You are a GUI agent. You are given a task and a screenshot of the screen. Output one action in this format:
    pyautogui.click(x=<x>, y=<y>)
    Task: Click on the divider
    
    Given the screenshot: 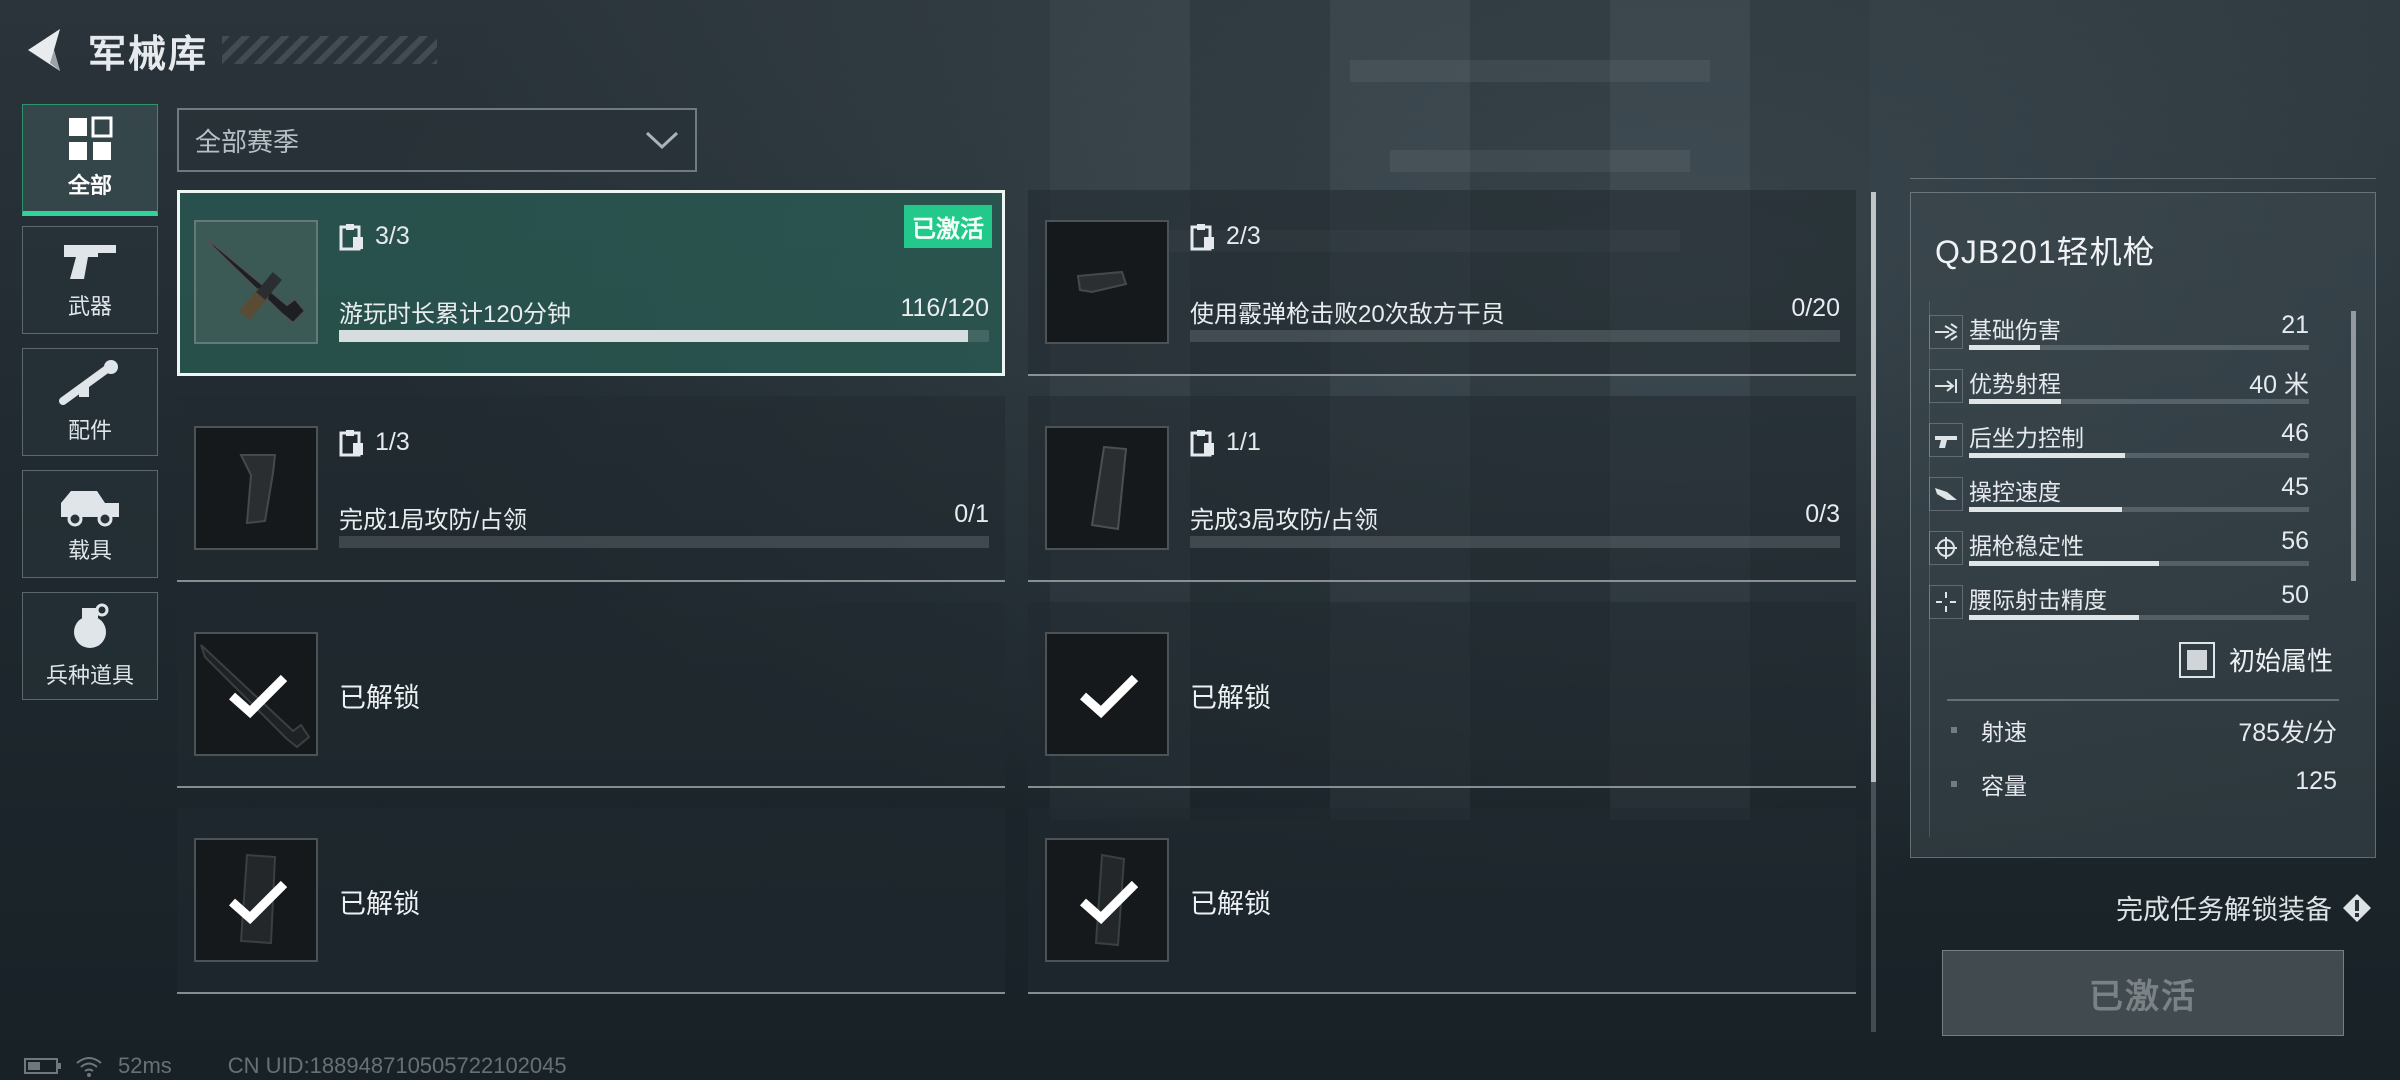 What is the action you would take?
    pyautogui.click(x=2143, y=700)
    